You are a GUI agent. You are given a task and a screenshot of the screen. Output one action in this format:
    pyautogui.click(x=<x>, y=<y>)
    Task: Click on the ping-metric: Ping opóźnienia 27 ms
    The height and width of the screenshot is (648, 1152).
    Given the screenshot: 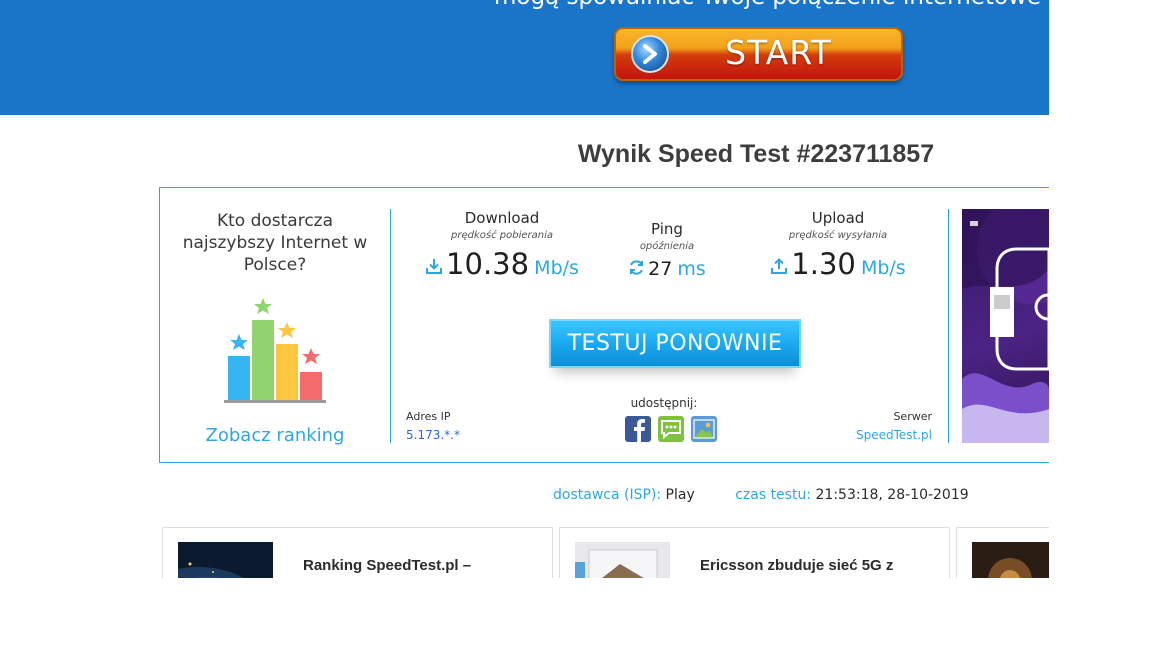 What is the action you would take?
    pyautogui.click(x=667, y=250)
    